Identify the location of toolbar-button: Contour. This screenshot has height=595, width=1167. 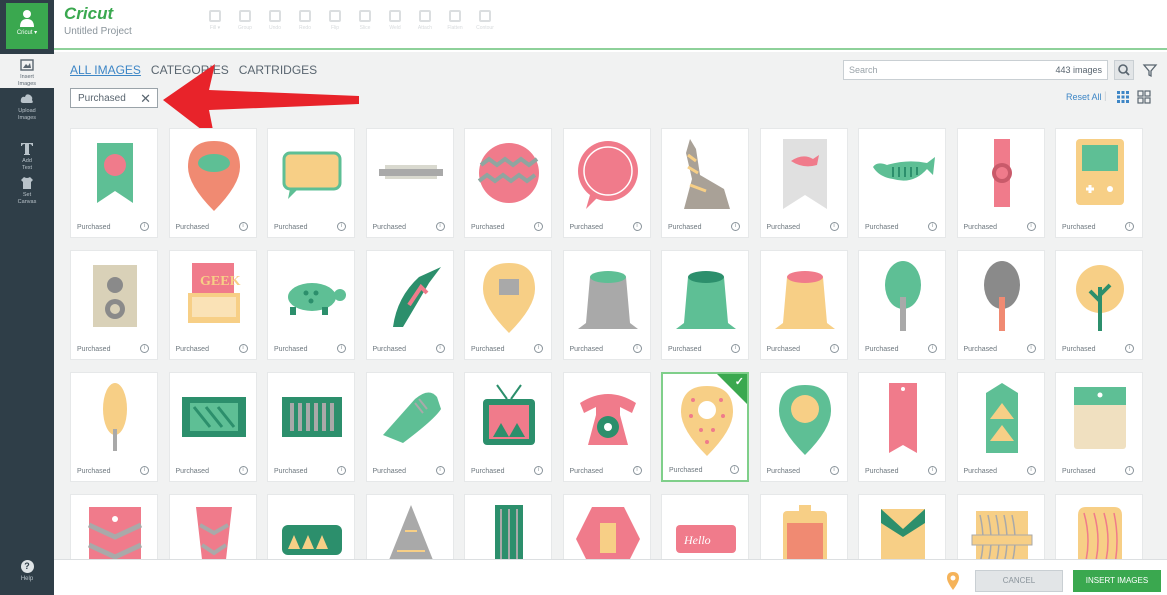
(485, 20).